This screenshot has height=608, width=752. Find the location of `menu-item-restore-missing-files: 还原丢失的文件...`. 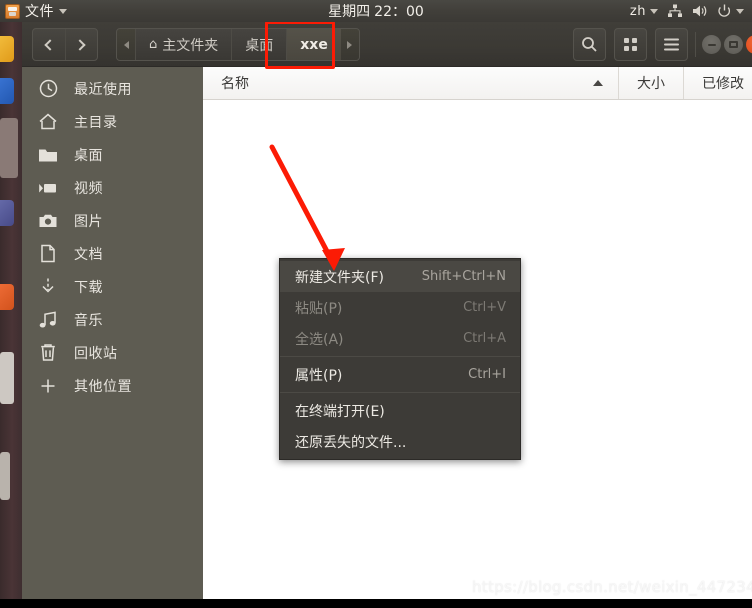

menu-item-restore-missing-files: 还原丢失的文件... is located at coordinates (400, 441).